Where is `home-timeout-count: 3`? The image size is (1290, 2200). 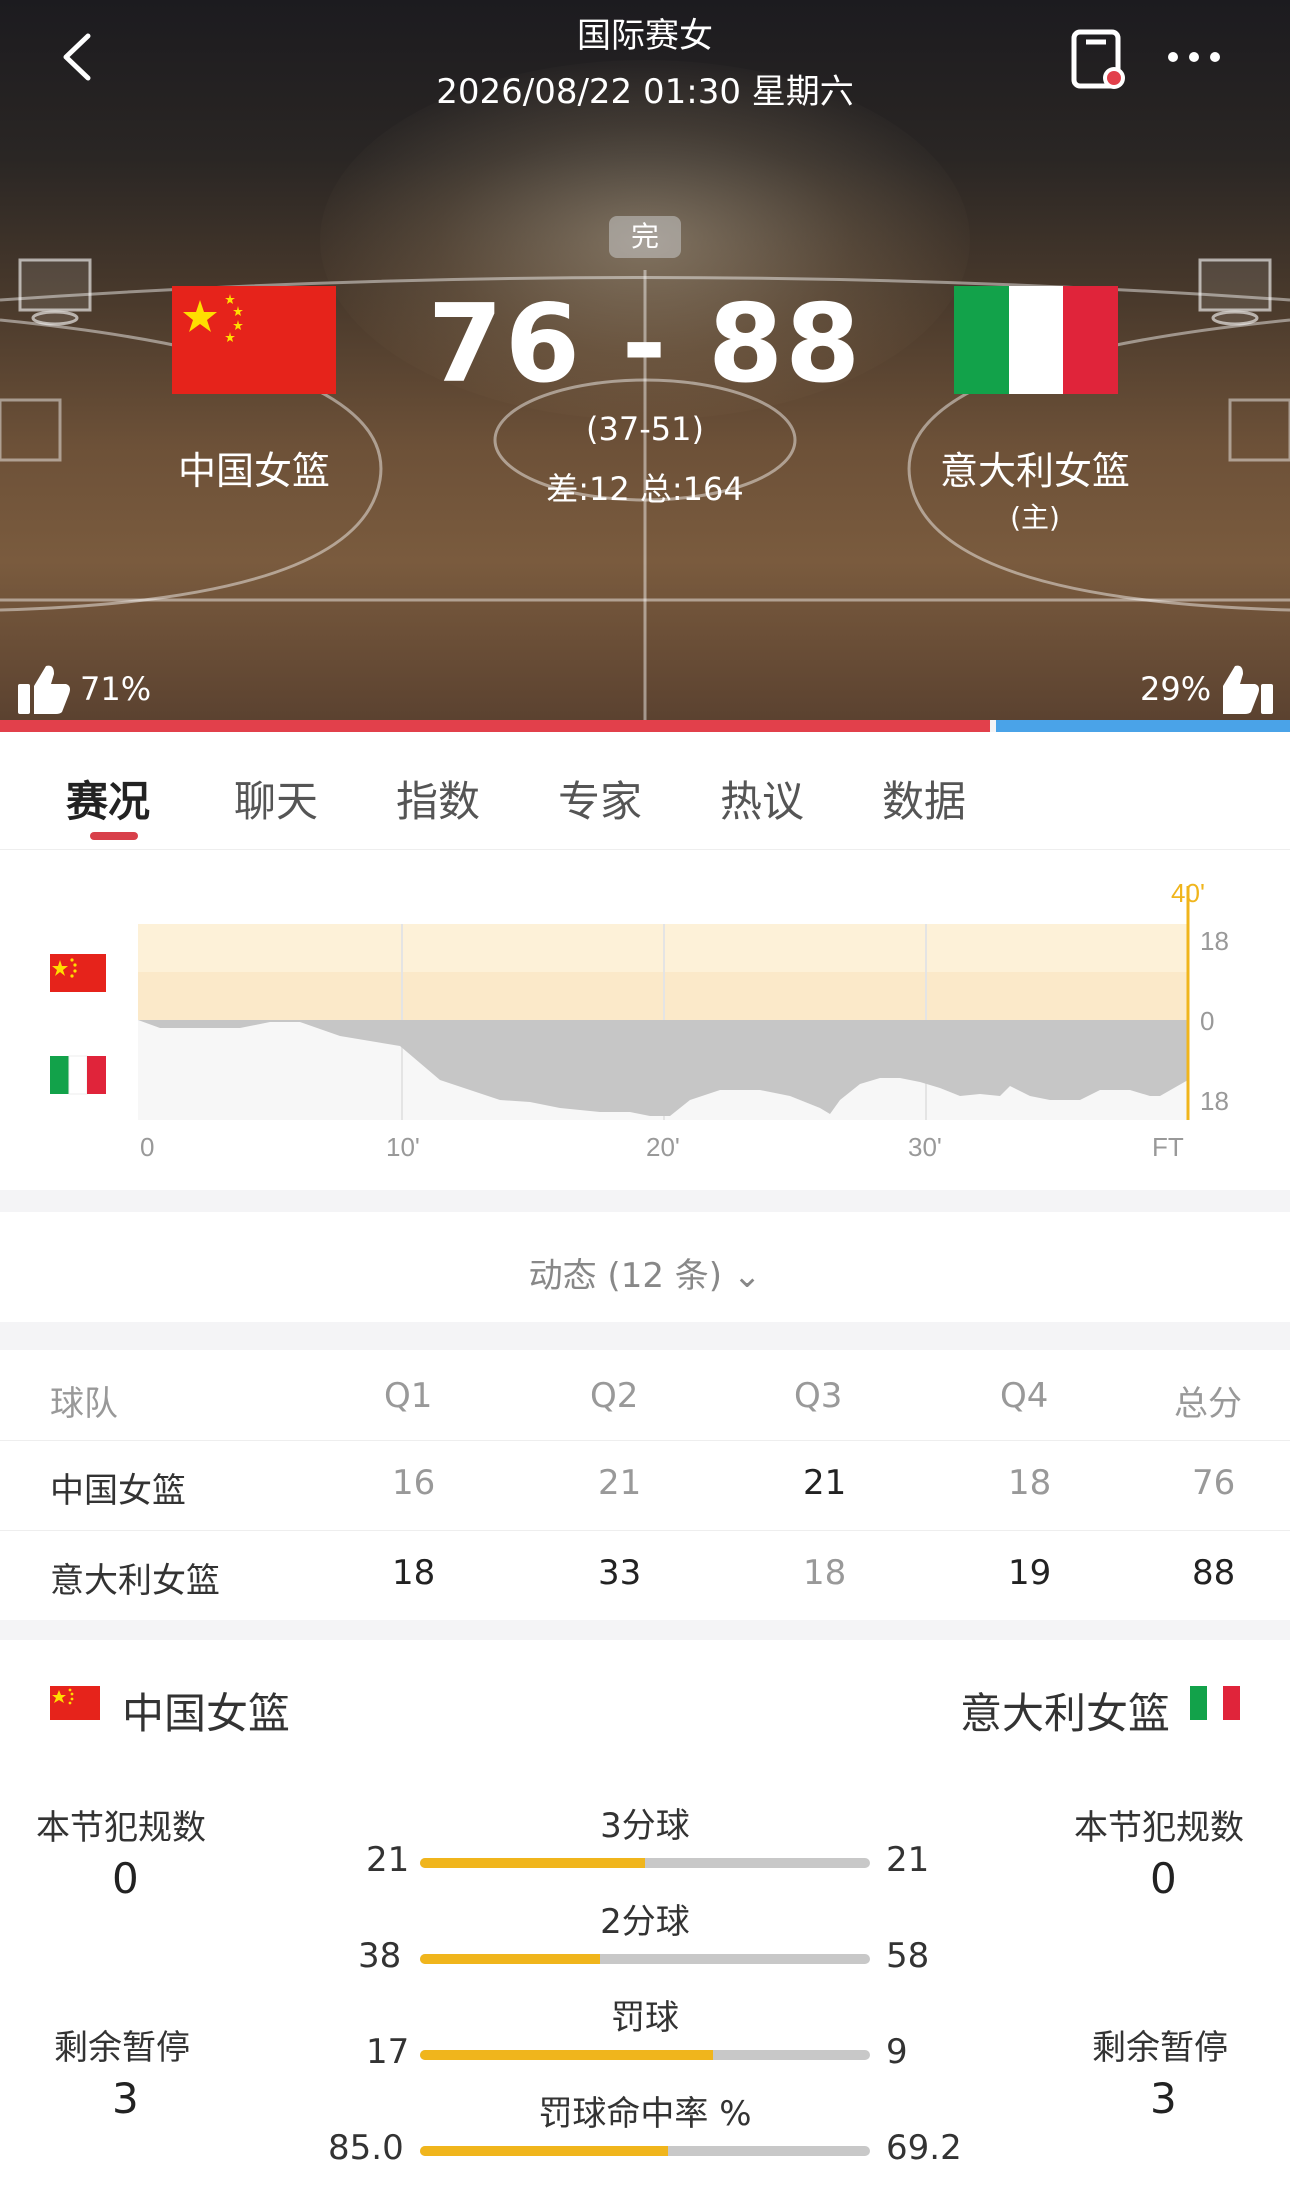 home-timeout-count: 3 is located at coordinates (125, 2098).